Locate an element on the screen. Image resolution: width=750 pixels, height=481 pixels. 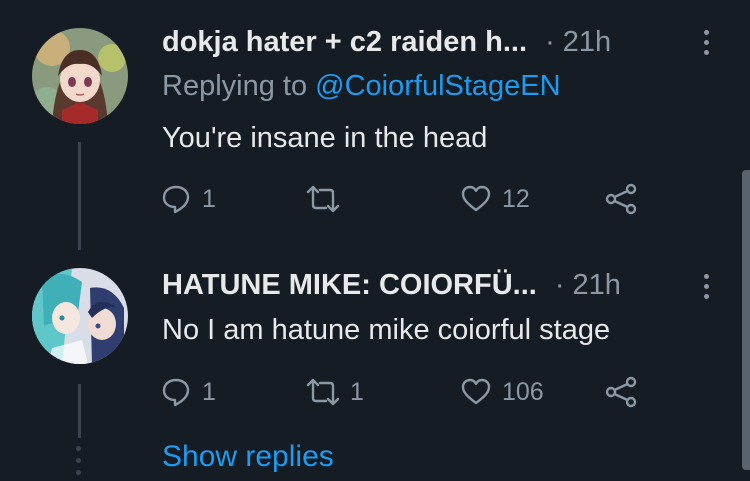
tweet-header: HATUNE MIKE: COIORFÜ... · 21h is located at coordinates (391, 285).